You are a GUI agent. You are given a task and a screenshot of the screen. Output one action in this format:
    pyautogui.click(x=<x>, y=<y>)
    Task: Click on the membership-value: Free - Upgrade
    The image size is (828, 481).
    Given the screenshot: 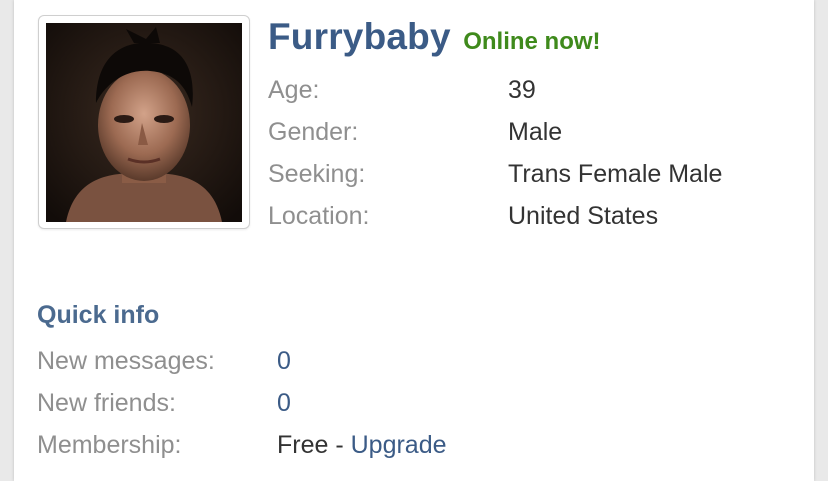 What is the action you would take?
    pyautogui.click(x=362, y=445)
    